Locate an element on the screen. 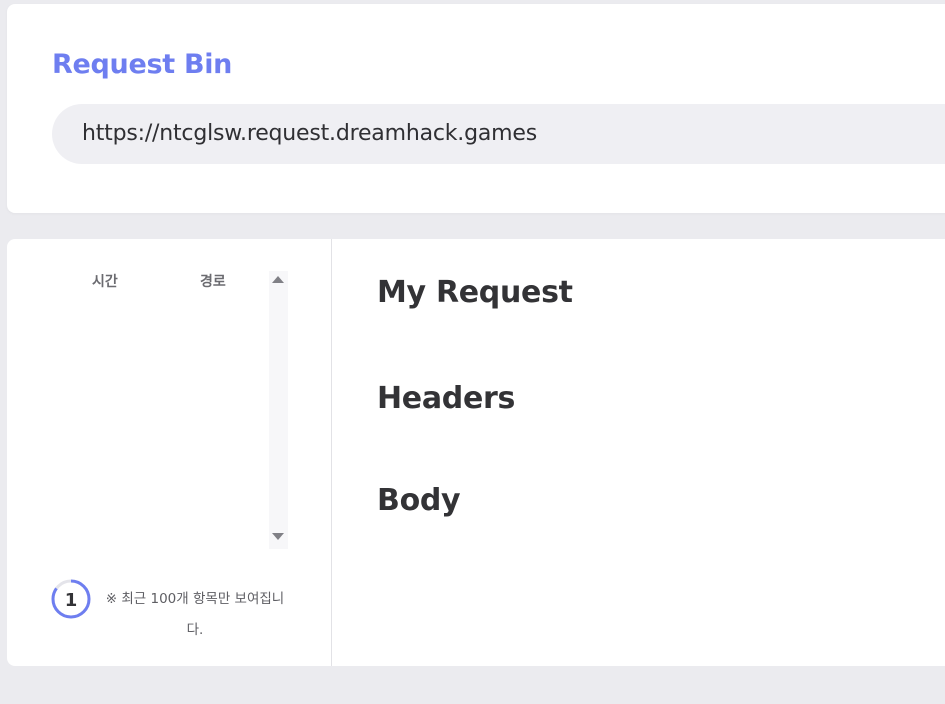 The width and height of the screenshot is (945, 704). scroll-down-icon is located at coordinates (278, 536).